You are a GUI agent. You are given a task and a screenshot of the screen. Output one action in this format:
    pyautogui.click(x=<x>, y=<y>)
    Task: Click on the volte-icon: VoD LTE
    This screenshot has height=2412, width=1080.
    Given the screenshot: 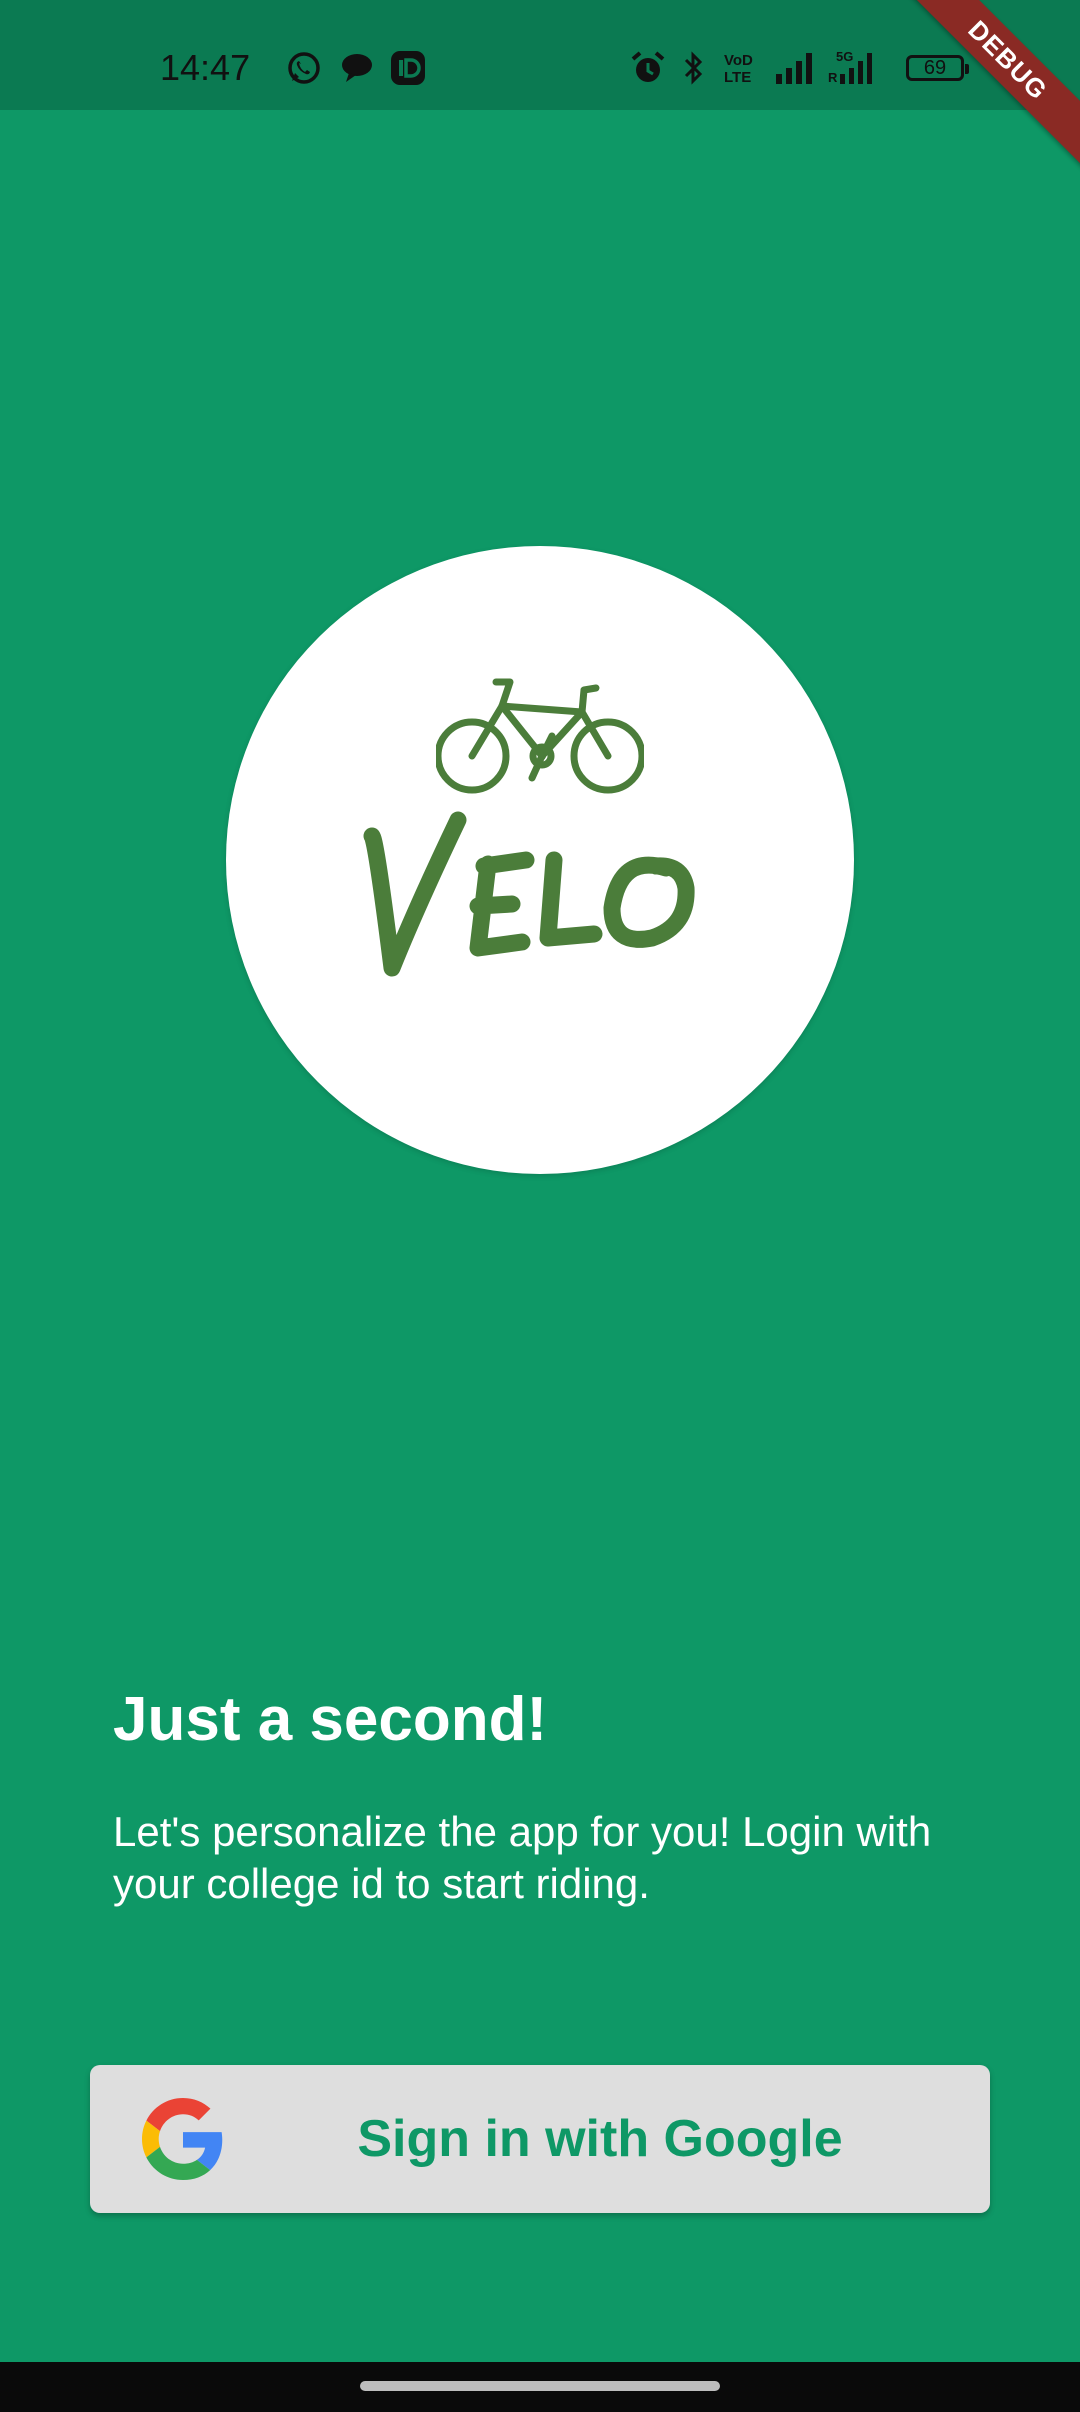 What is the action you would take?
    pyautogui.click(x=738, y=69)
    